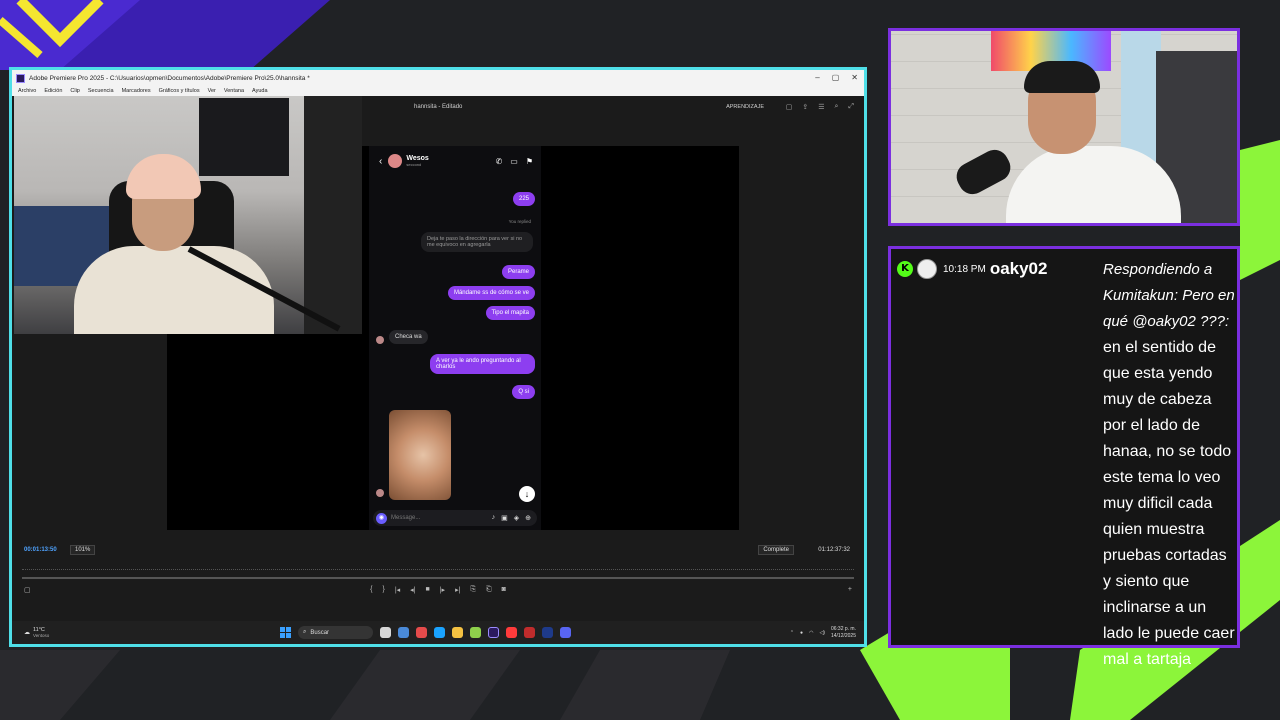  Describe the element at coordinates (1062, 77) in the screenshot. I see `streamer-hair` at that location.